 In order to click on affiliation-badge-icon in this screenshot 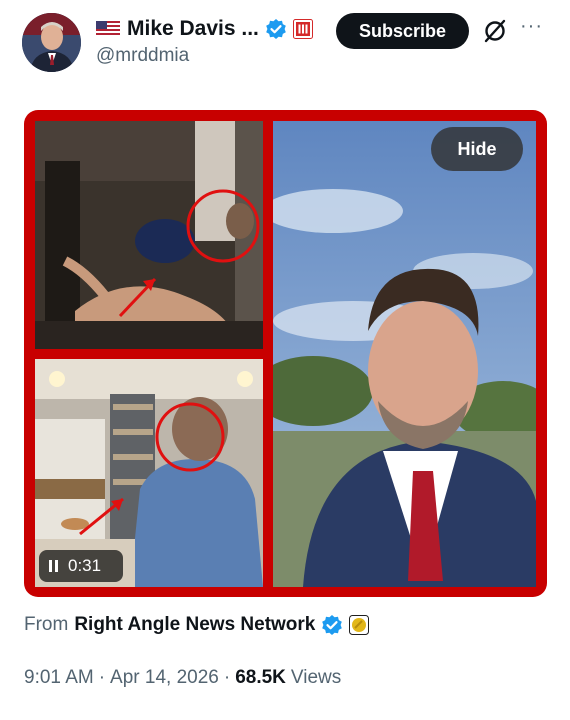, I will do `click(302, 29)`.